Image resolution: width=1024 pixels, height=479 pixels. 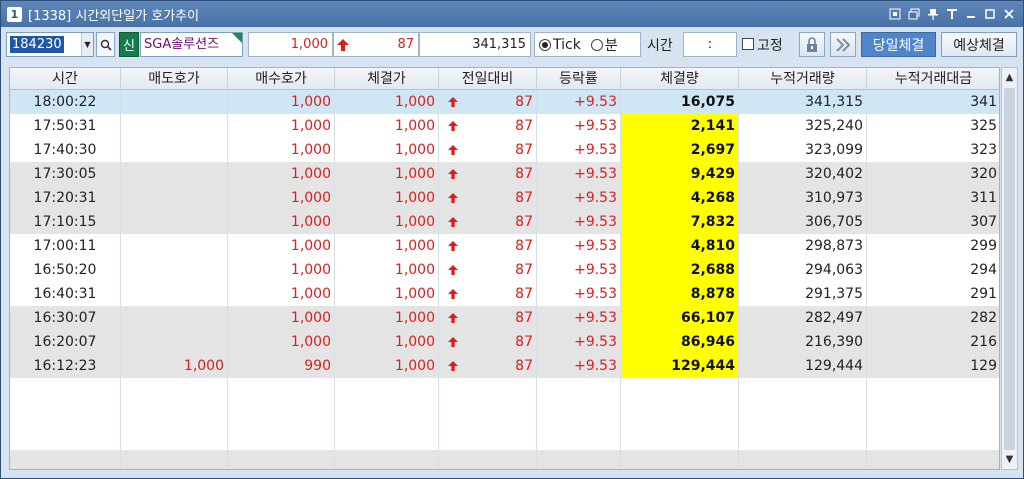 I want to click on time-input: :, so click(x=710, y=44).